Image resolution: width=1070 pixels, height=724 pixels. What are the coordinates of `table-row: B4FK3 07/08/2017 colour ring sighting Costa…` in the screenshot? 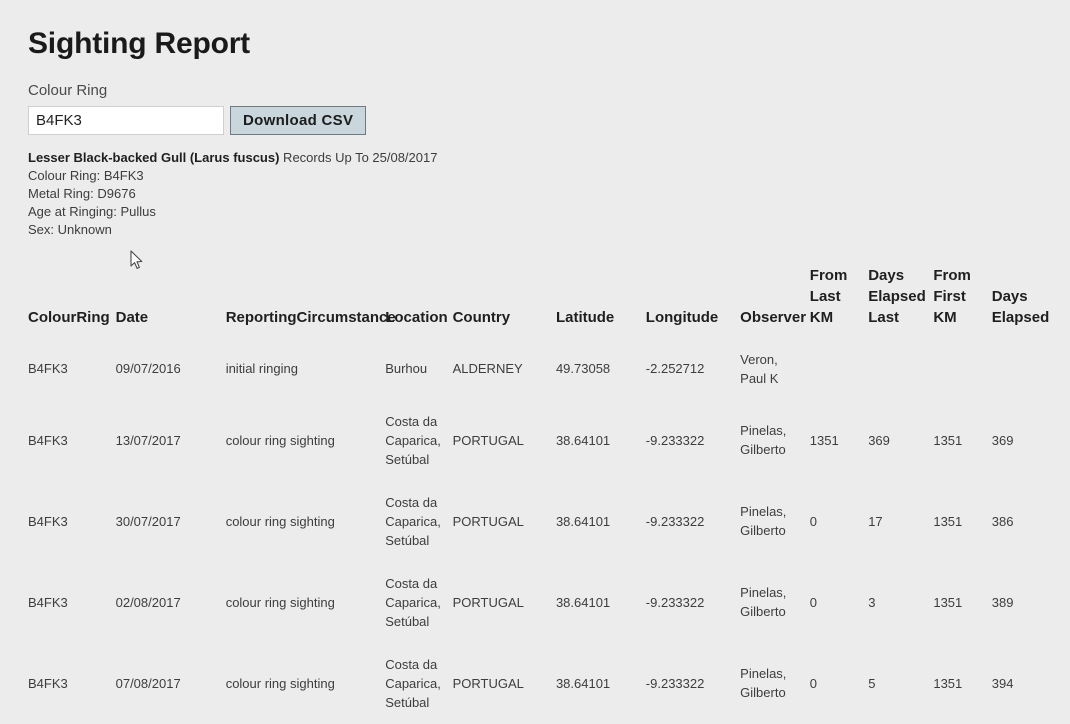 It's located at (547, 683).